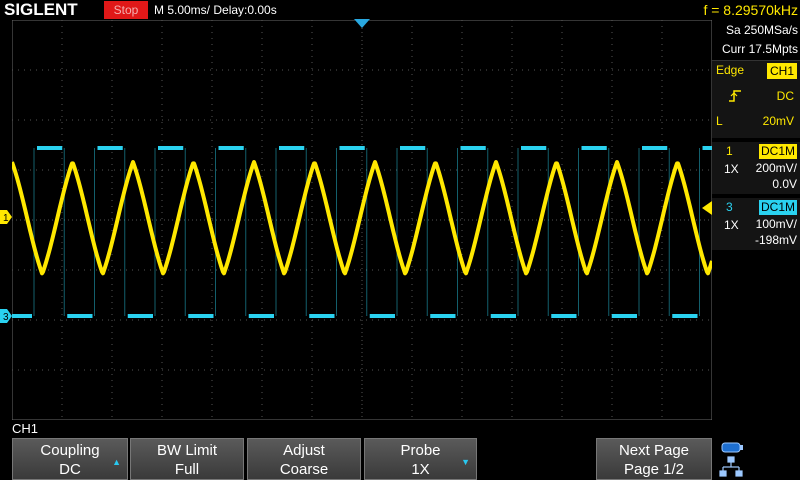 Image resolution: width=800 pixels, height=480 pixels. I want to click on adjust-softkey: Adjust Coarse, so click(304, 459).